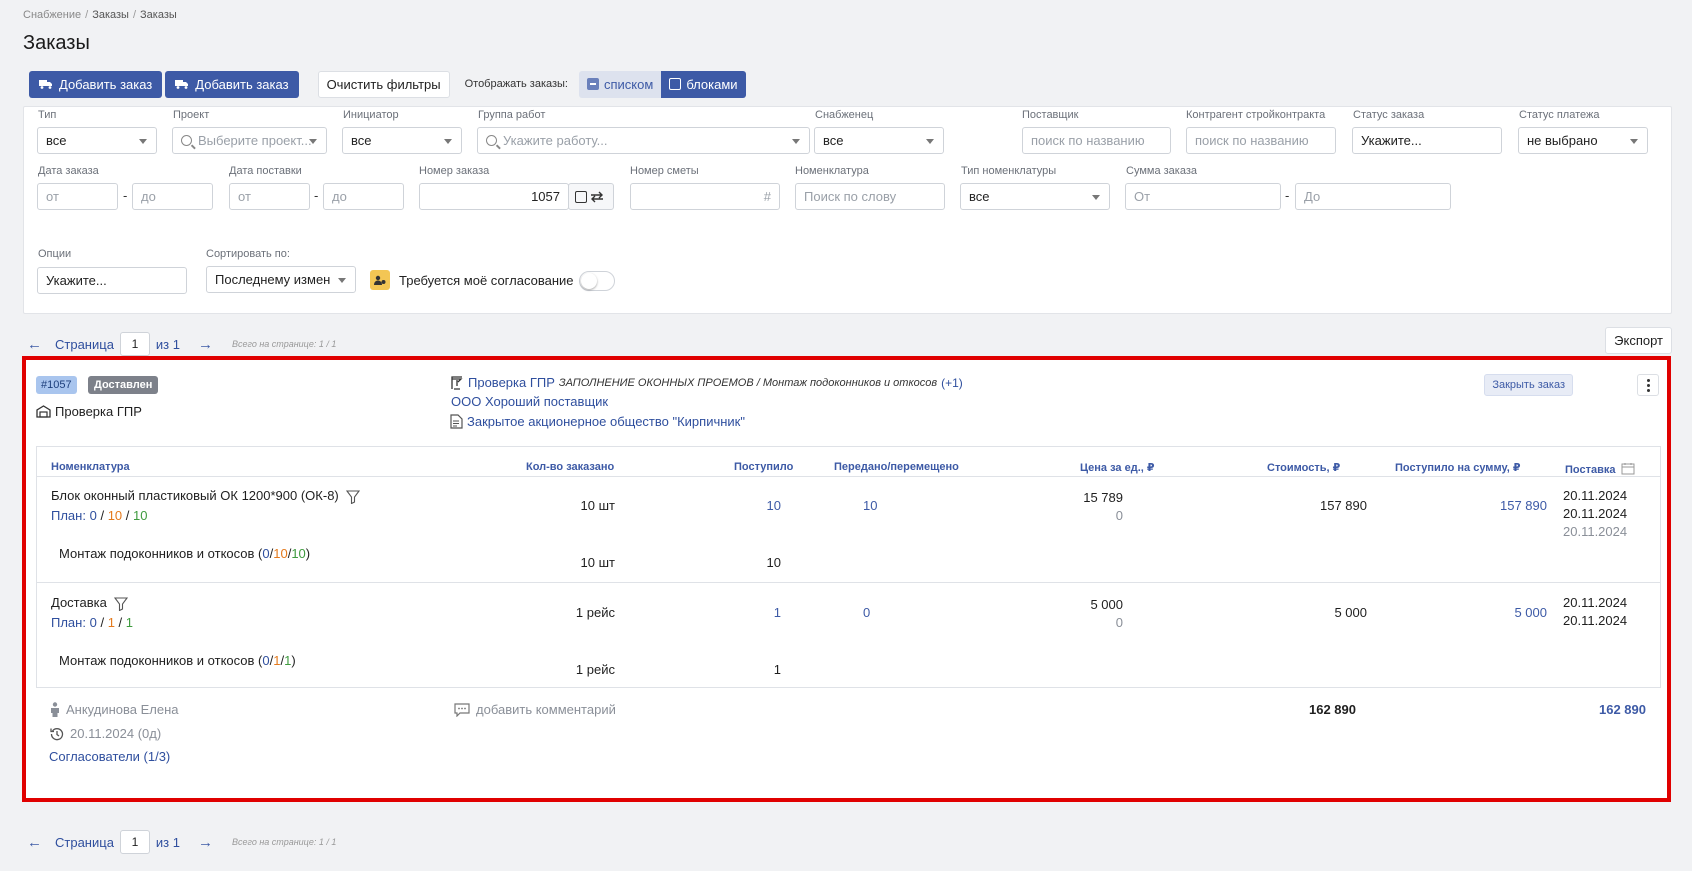 The height and width of the screenshot is (871, 1692). Describe the element at coordinates (97, 140) in the screenshot. I see `filter-type-select: все` at that location.